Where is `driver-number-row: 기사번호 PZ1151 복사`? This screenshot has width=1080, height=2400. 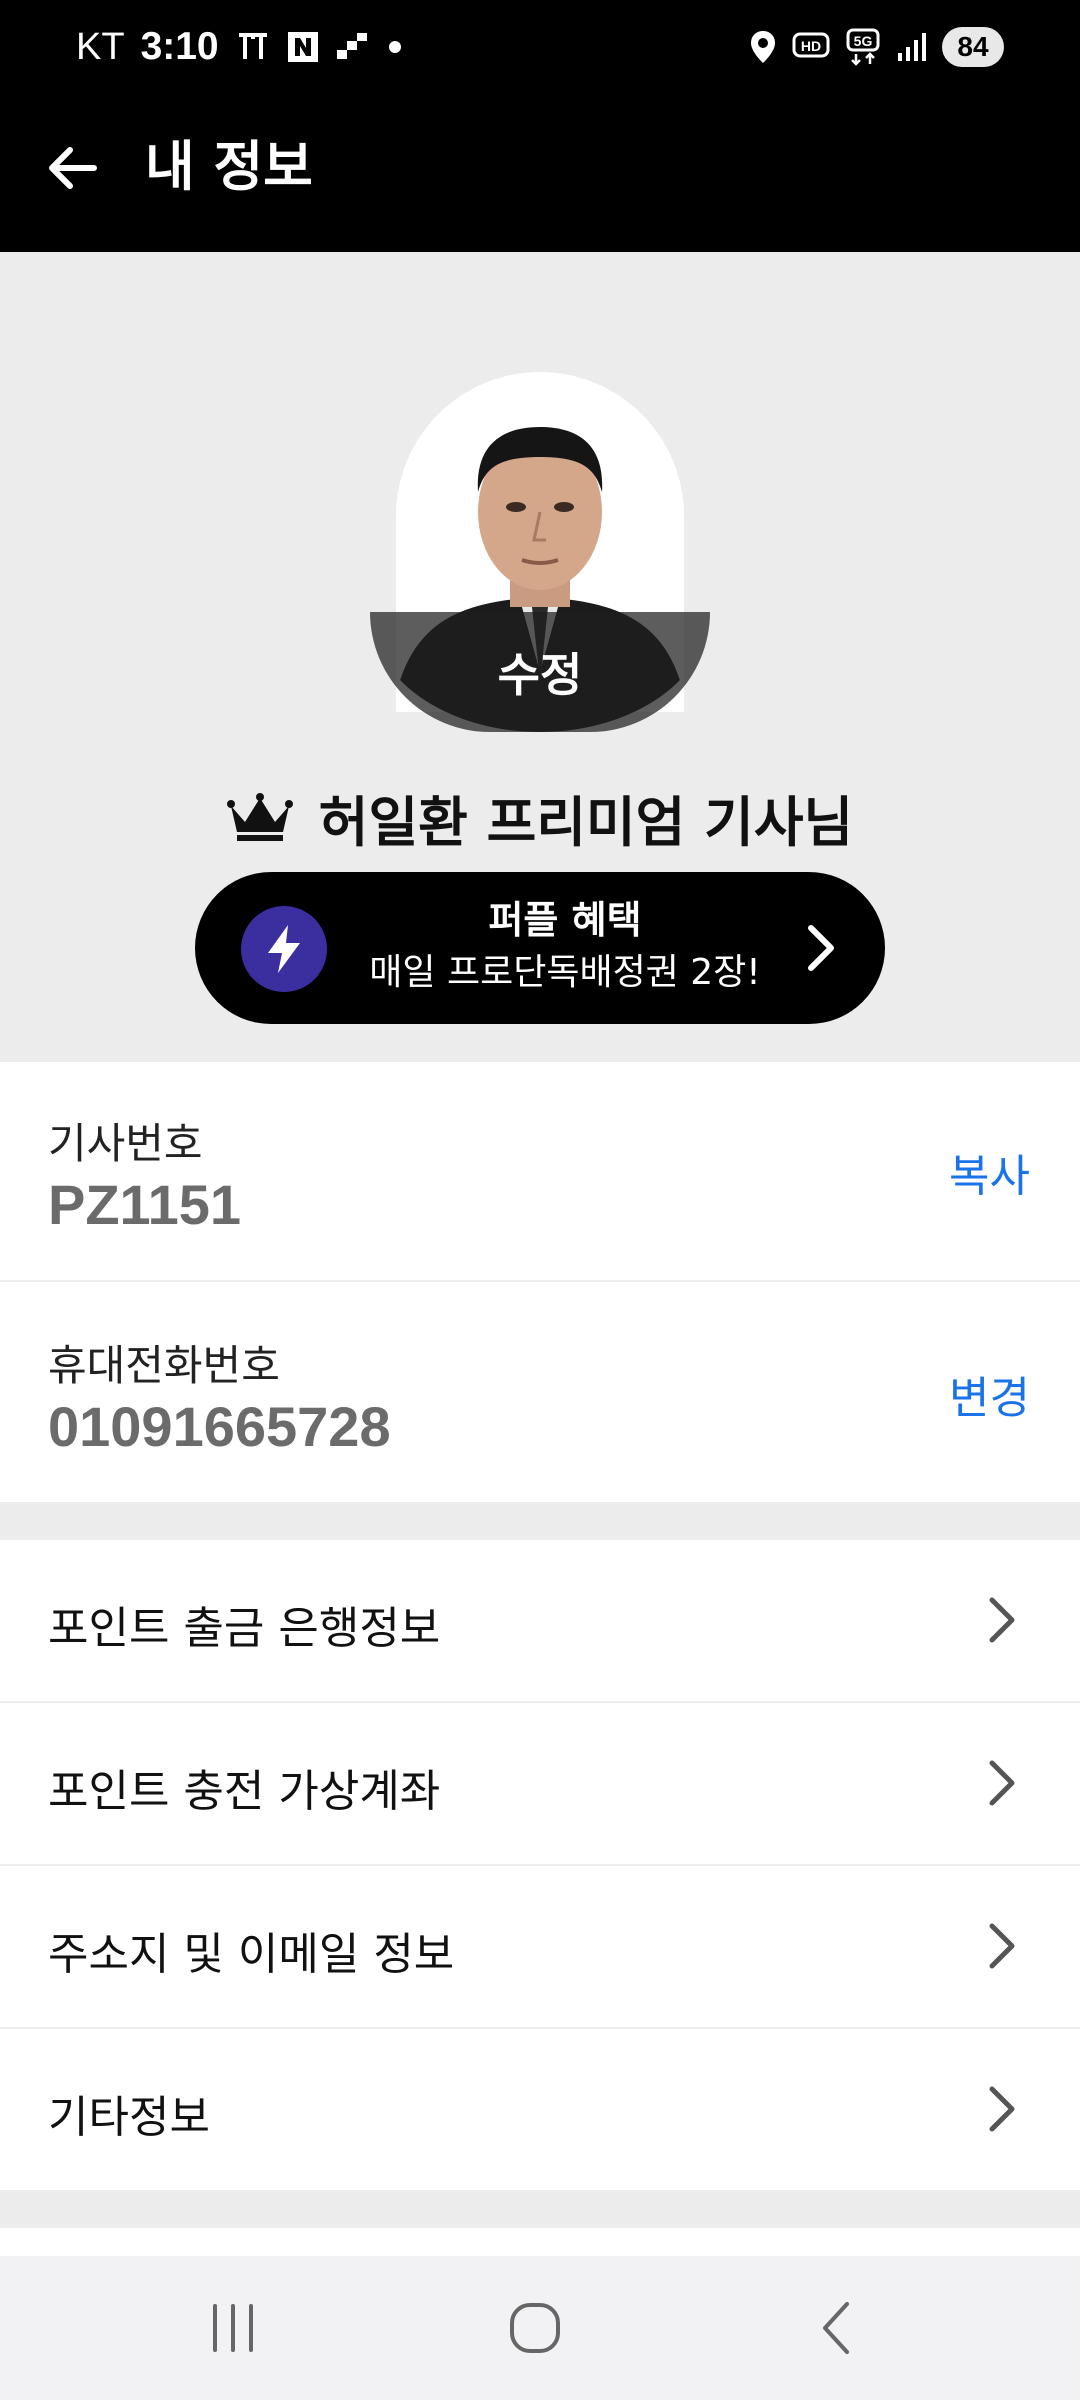 driver-number-row: 기사번호 PZ1151 복사 is located at coordinates (540, 1172).